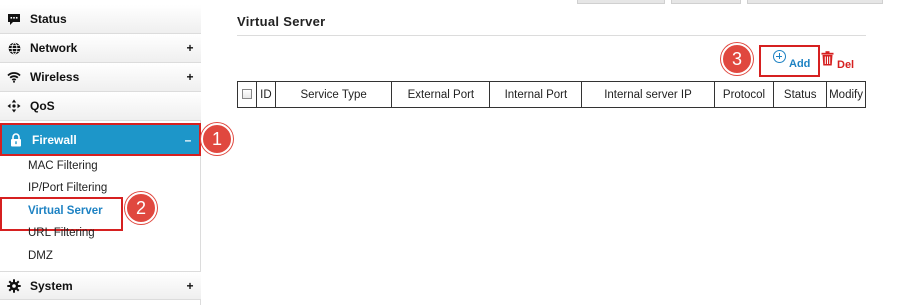  I want to click on divider, so click(551, 35).